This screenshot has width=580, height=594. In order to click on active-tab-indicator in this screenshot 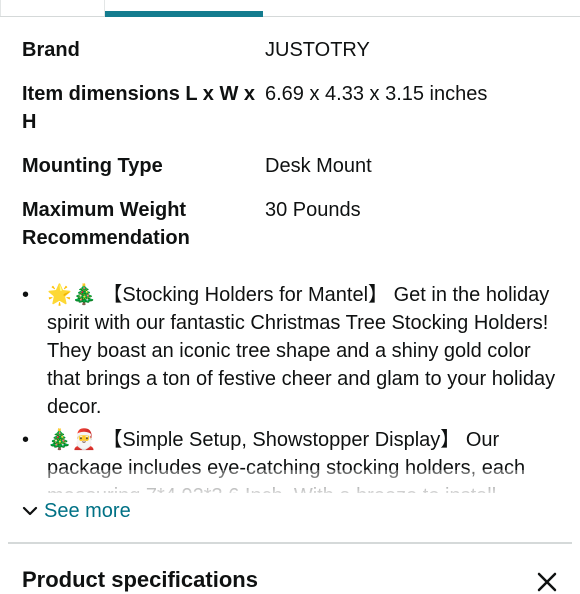, I will do `click(184, 14)`.